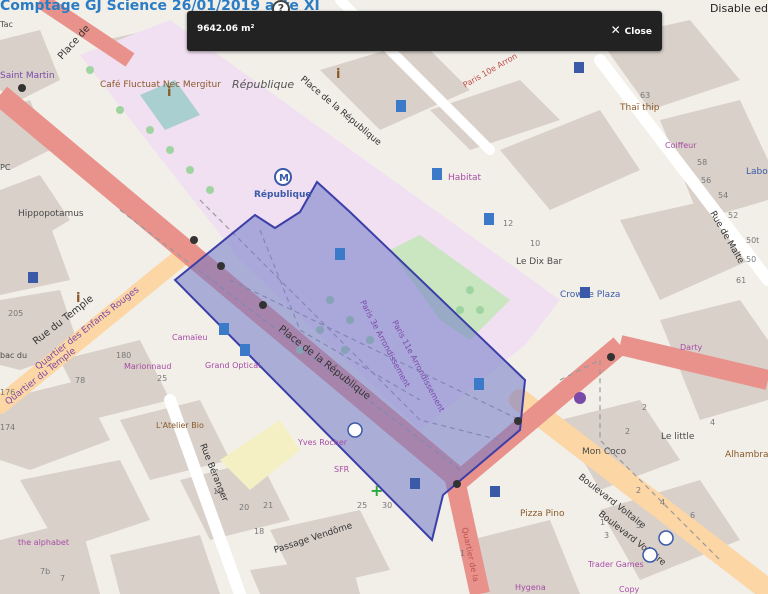 The height and width of the screenshot is (594, 768). Describe the element at coordinates (752, 240) in the screenshot. I see `house-number: 50t` at that location.